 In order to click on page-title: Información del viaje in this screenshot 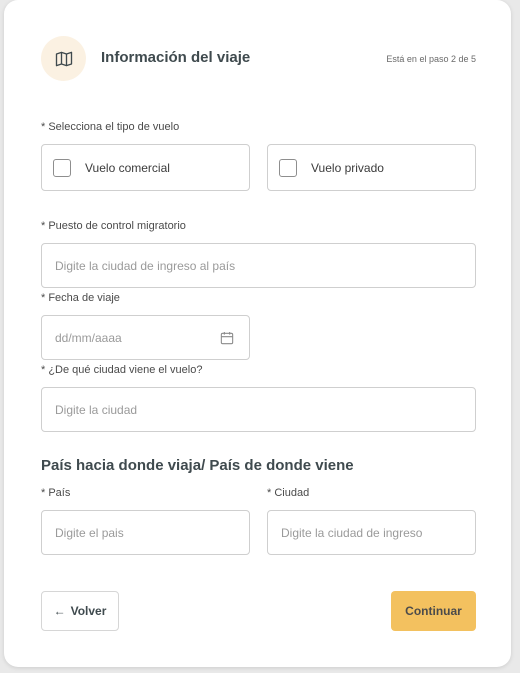, I will do `click(176, 57)`.